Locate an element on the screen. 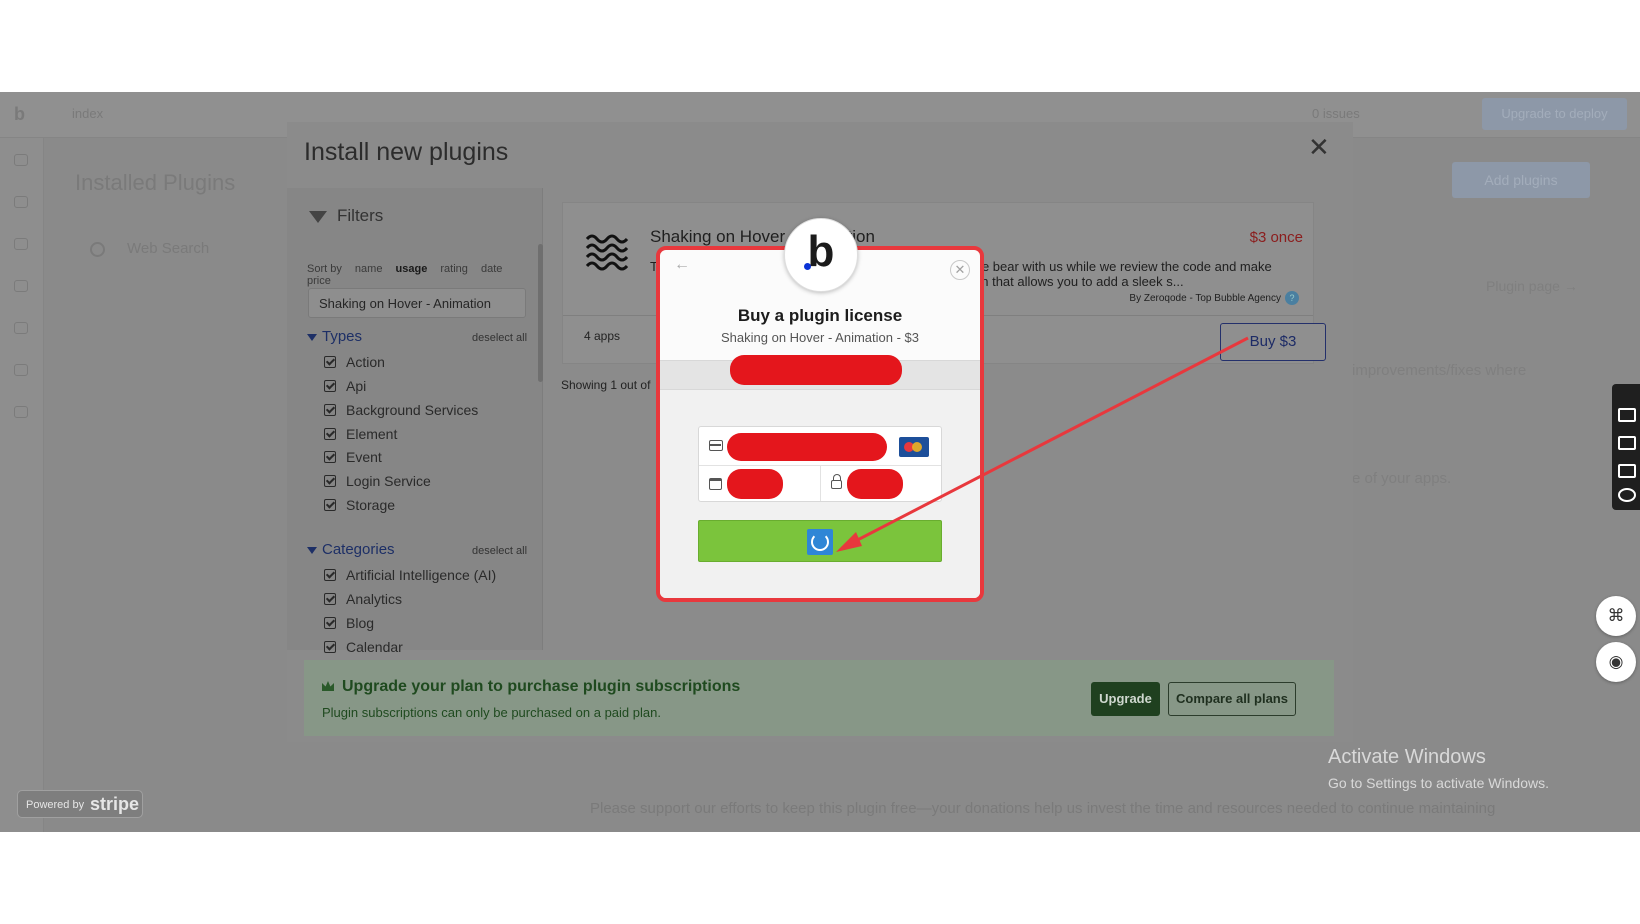 This screenshot has height=924, width=1640. type-checkbox-background-services: Background Services is located at coordinates (401, 410).